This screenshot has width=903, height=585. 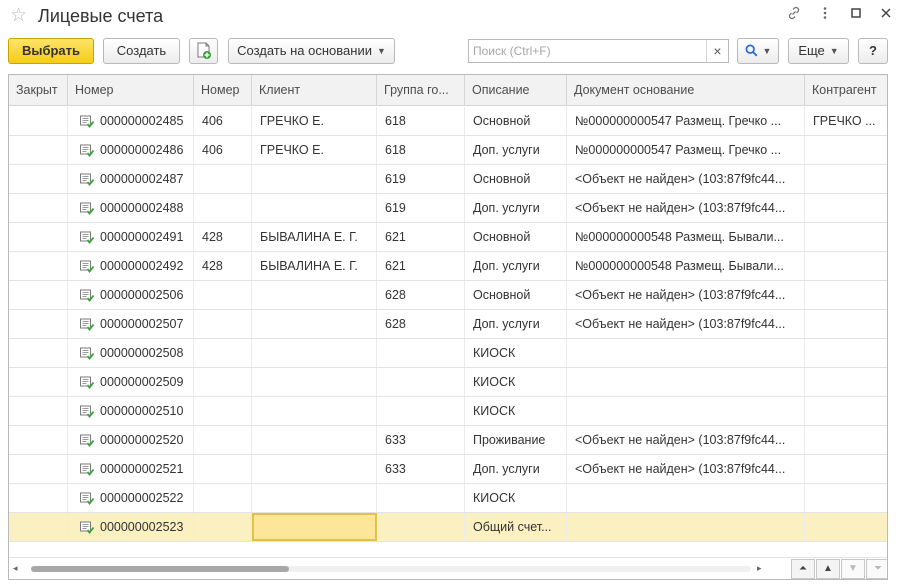 What do you see at coordinates (421, 179) in the screenshot?
I see `cell-group: 619` at bounding box center [421, 179].